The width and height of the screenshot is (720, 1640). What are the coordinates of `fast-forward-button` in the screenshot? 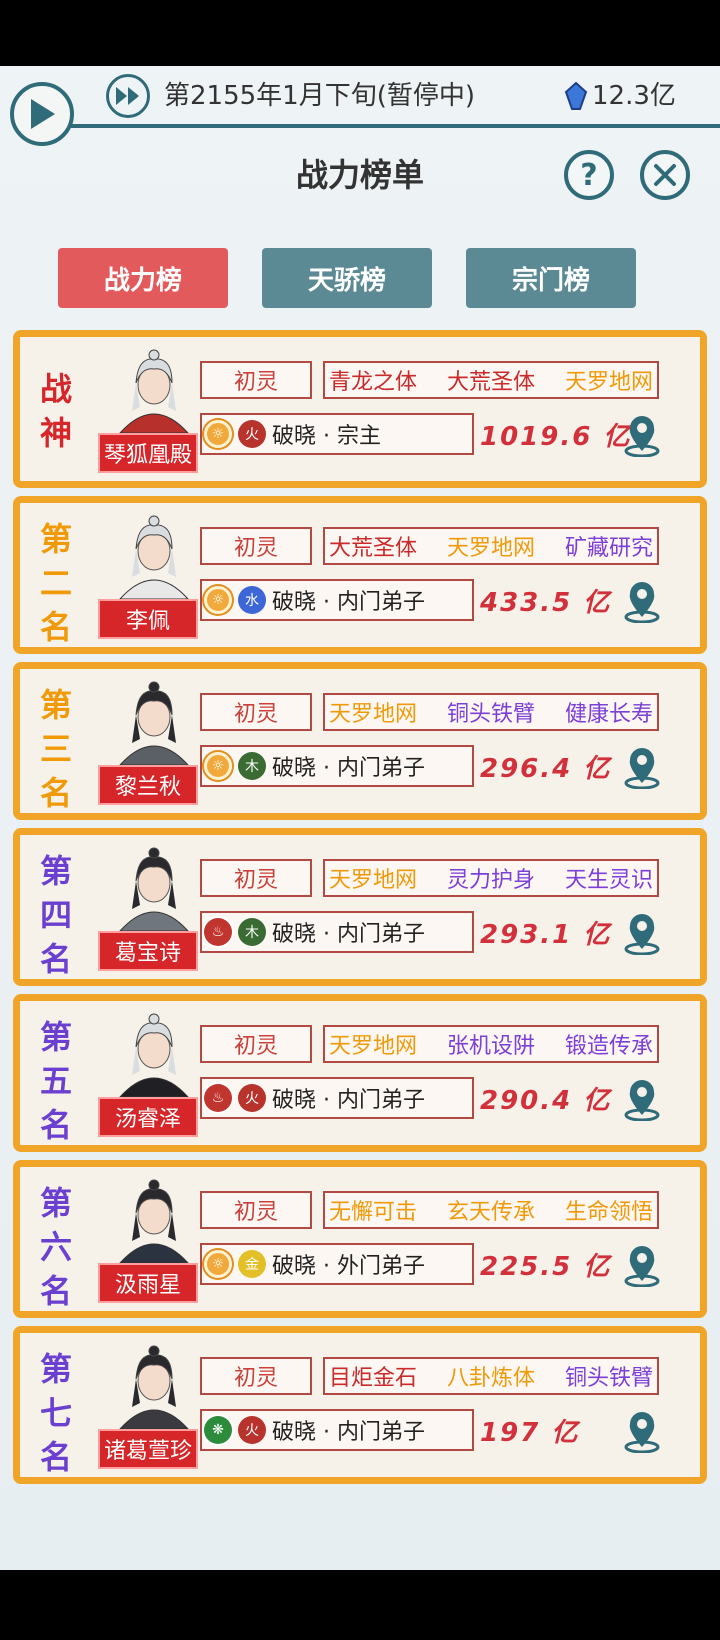 It's located at (128, 96).